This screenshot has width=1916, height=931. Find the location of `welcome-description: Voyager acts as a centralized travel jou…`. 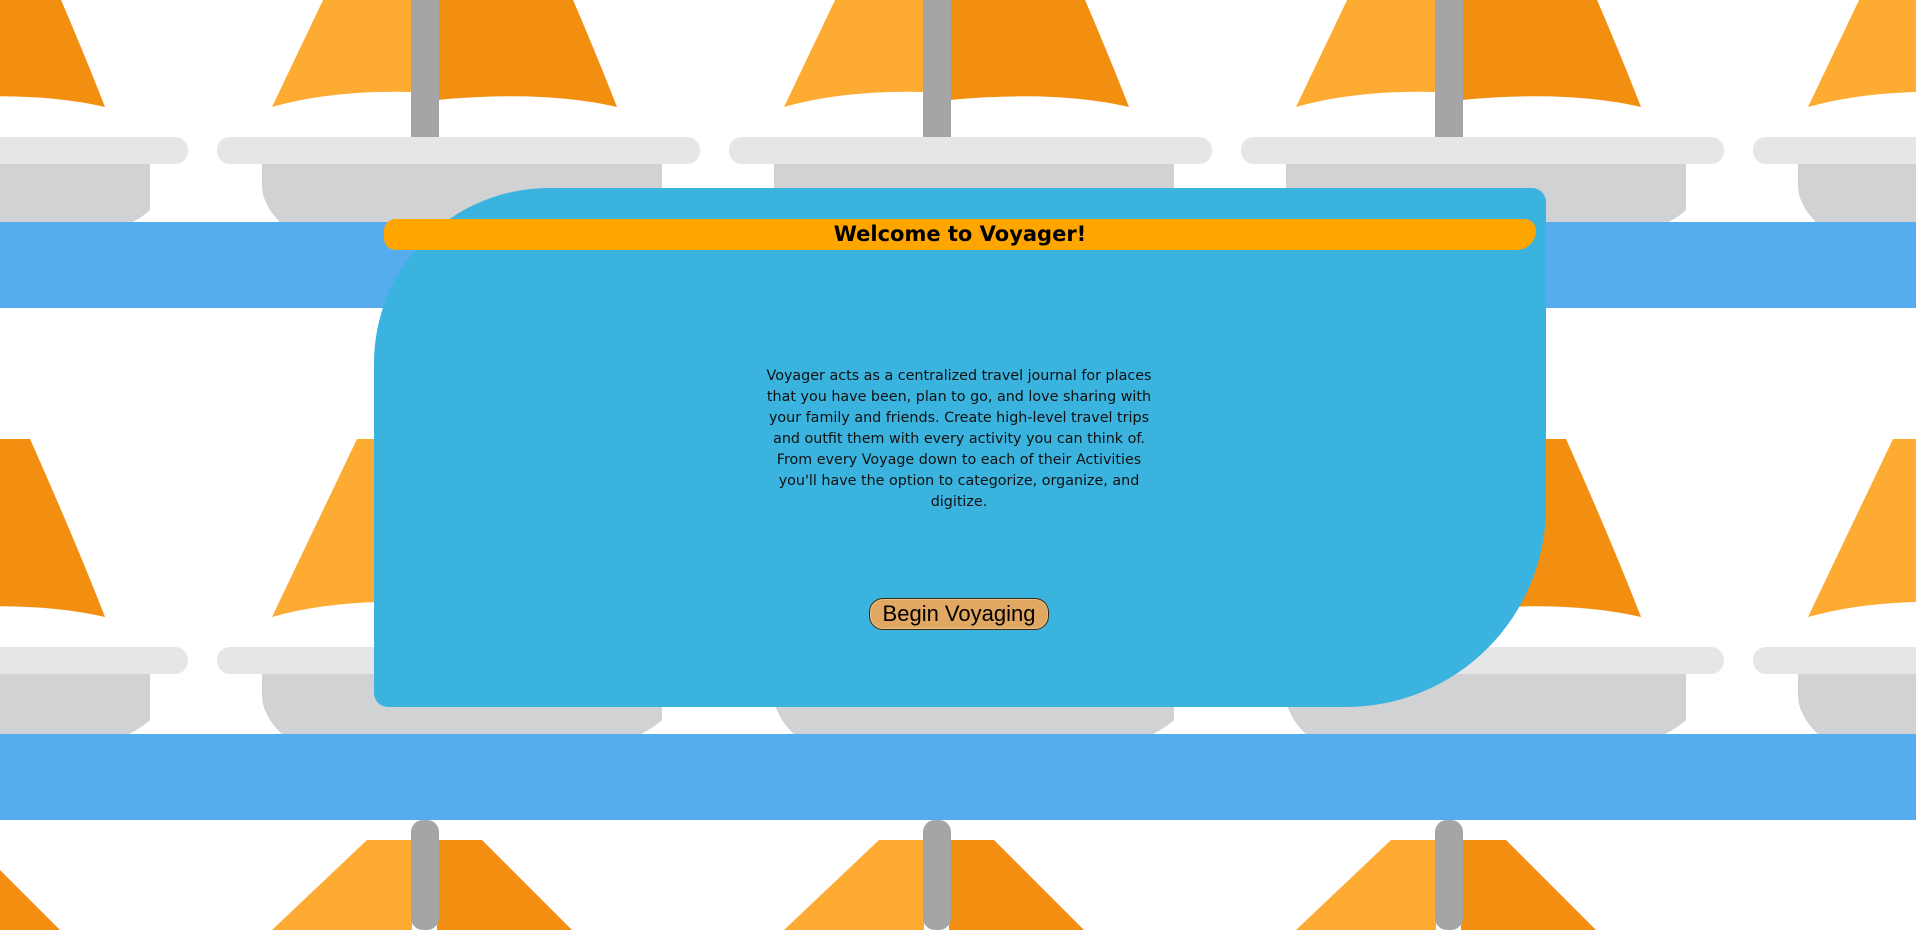

welcome-description: Voyager acts as a centralized travel jou… is located at coordinates (959, 439).